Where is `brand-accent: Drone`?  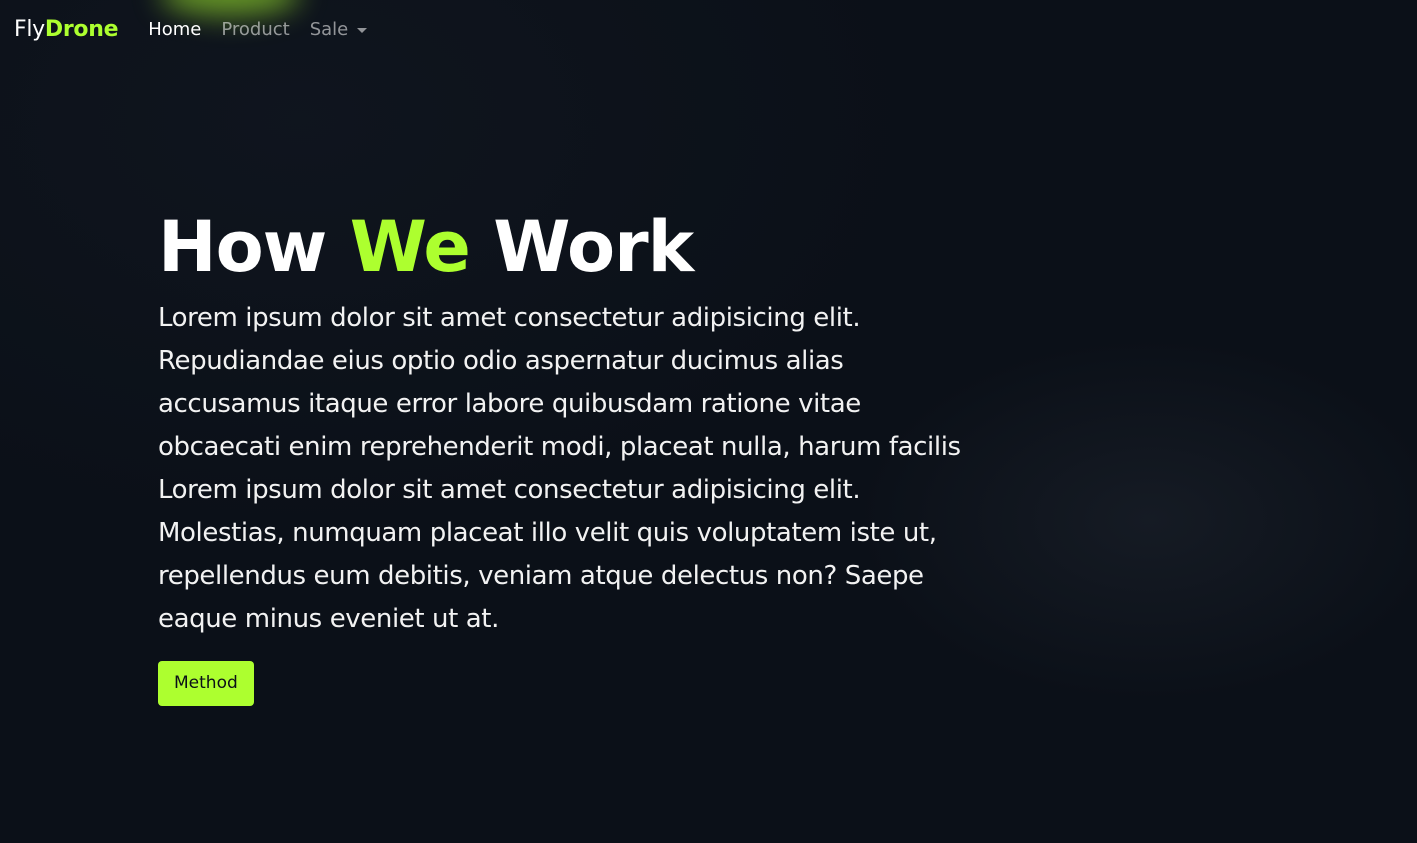
brand-accent: Drone is located at coordinates (81, 29).